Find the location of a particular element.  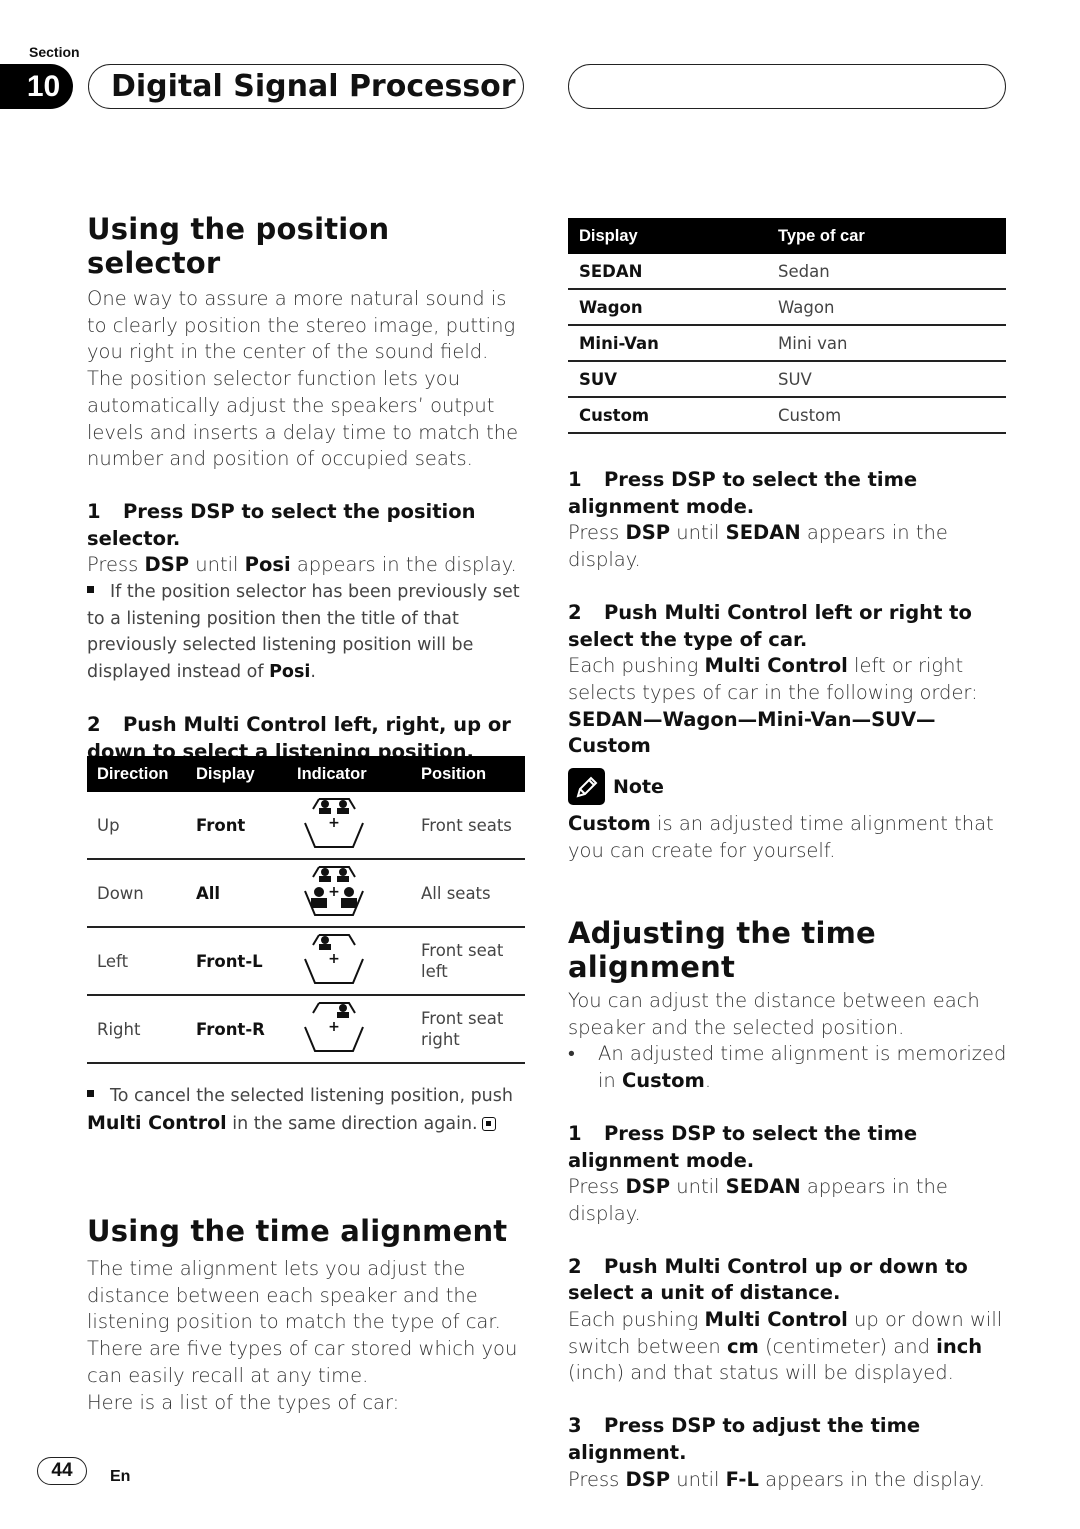

car-type-order: SEDAN—Wagon—Mini-Van—SUV—Custom is located at coordinates (752, 732).